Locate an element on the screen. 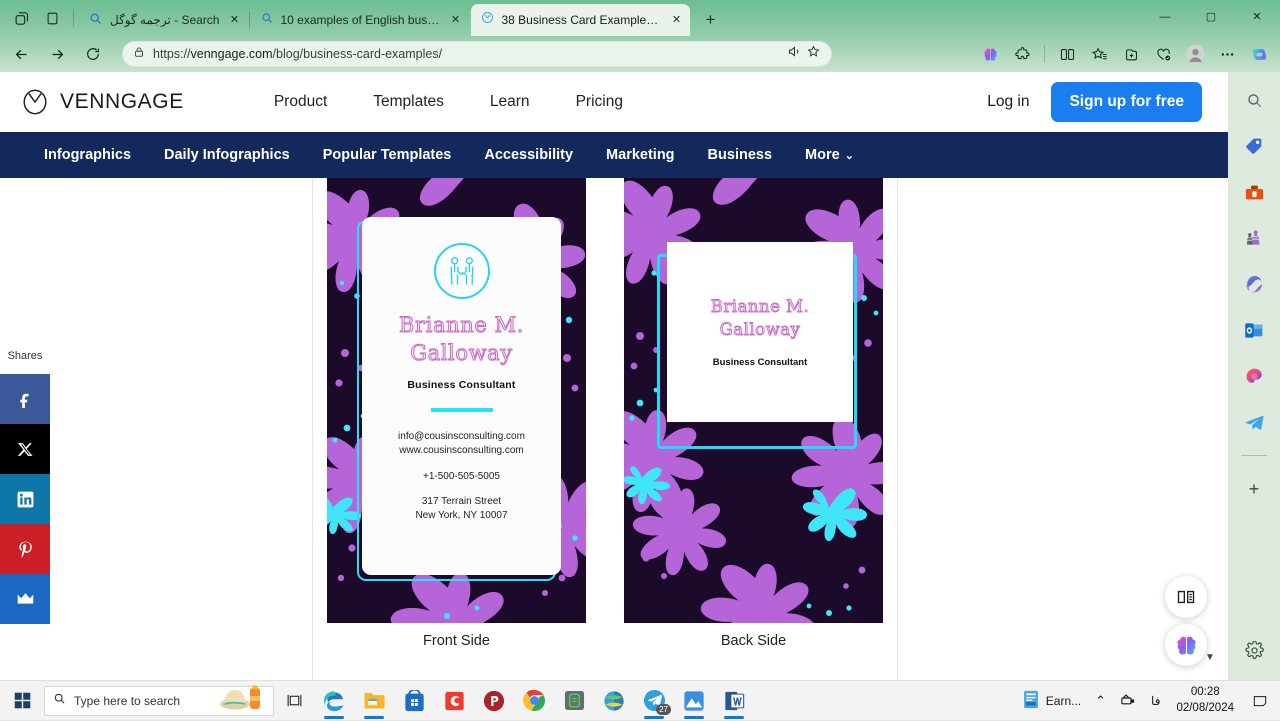  notification-icon is located at coordinates (1260, 701).